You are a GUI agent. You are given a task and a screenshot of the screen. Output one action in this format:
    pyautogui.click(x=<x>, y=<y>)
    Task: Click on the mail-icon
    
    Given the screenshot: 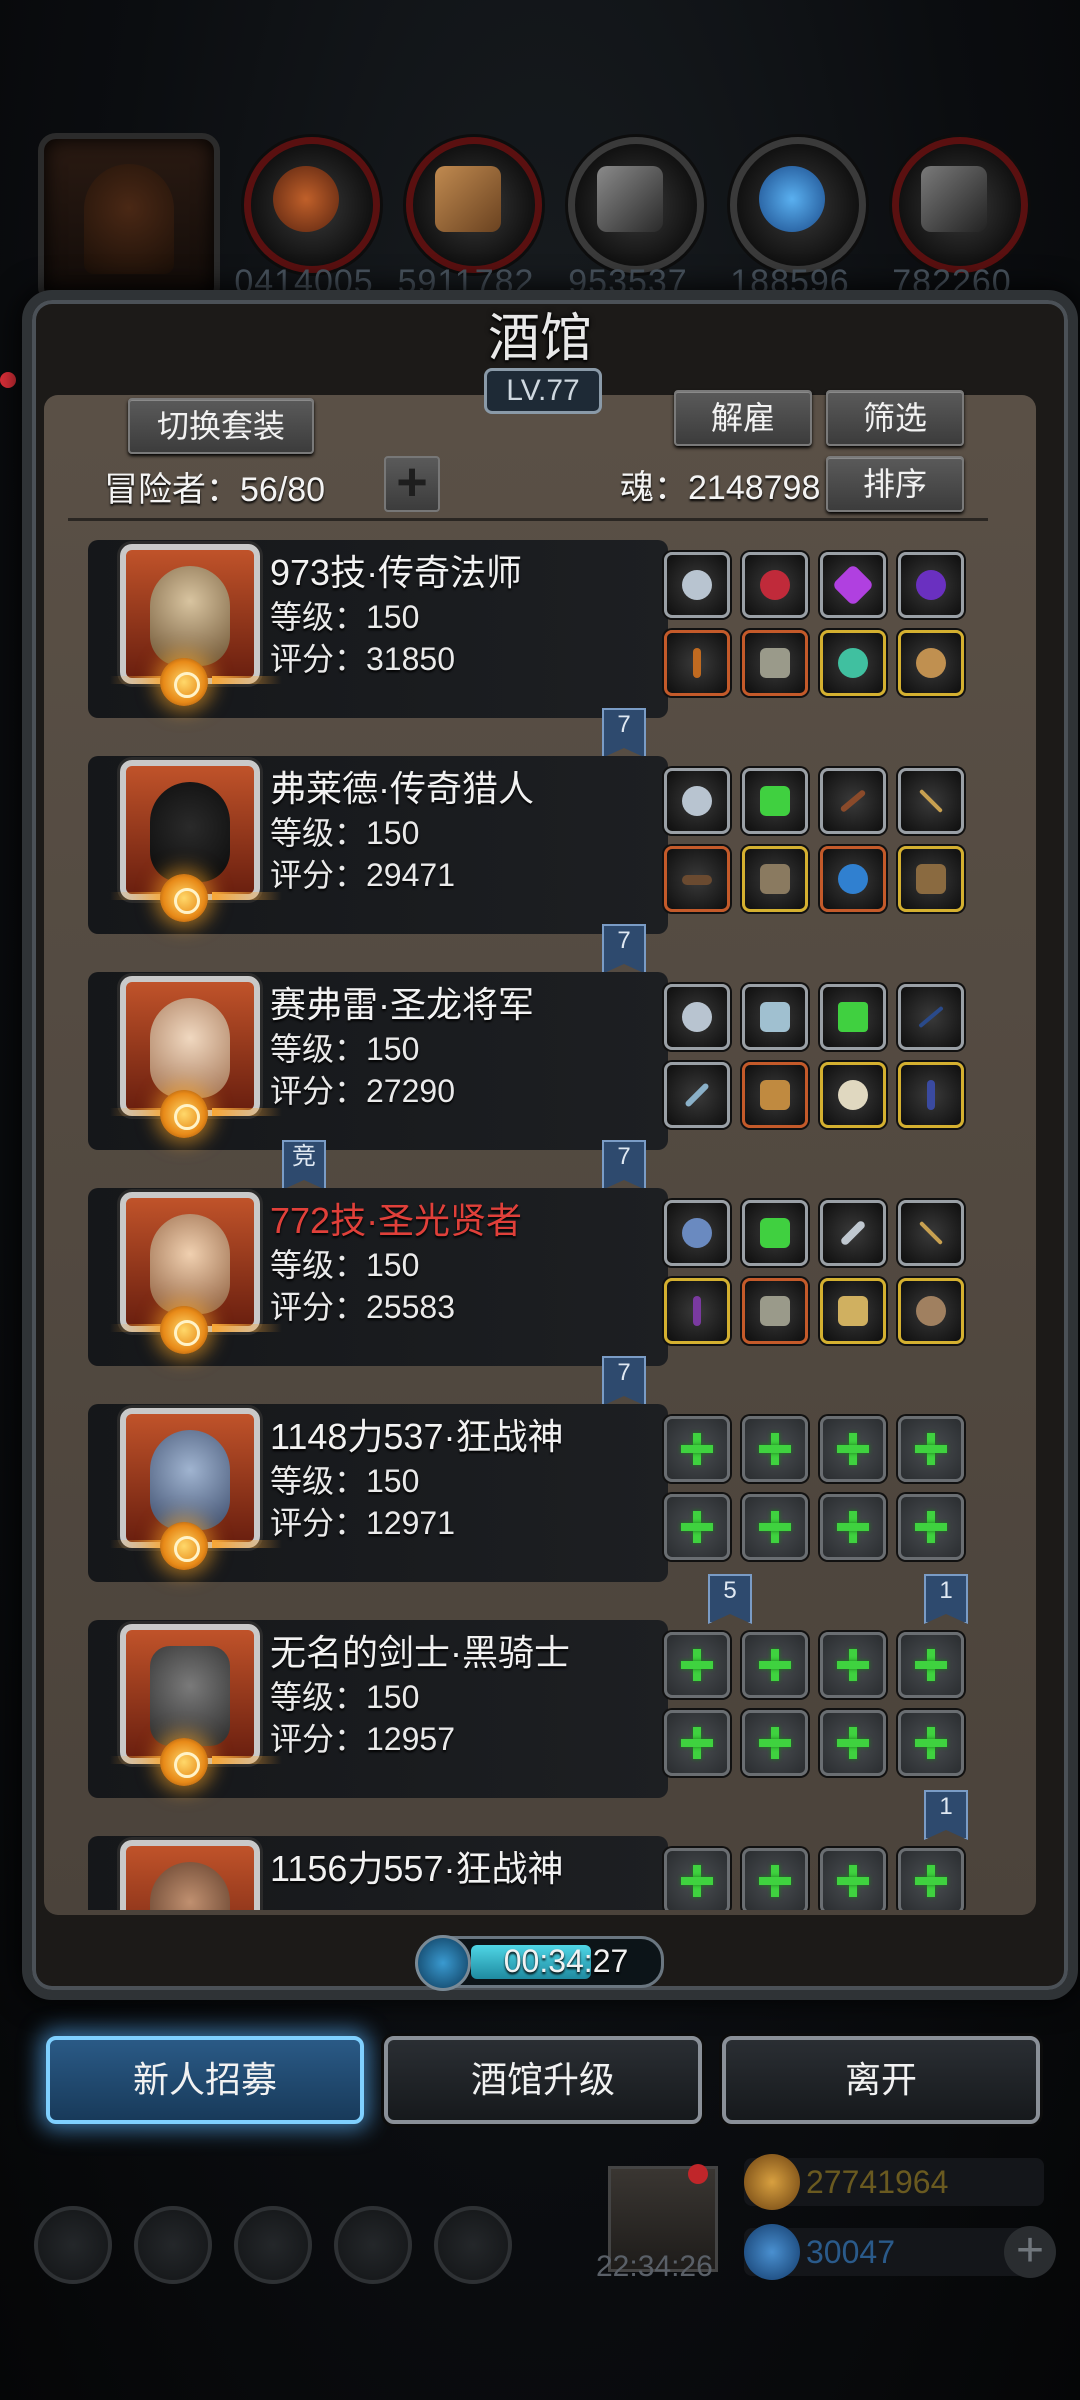 What is the action you would take?
    pyautogui.click(x=373, y=2245)
    